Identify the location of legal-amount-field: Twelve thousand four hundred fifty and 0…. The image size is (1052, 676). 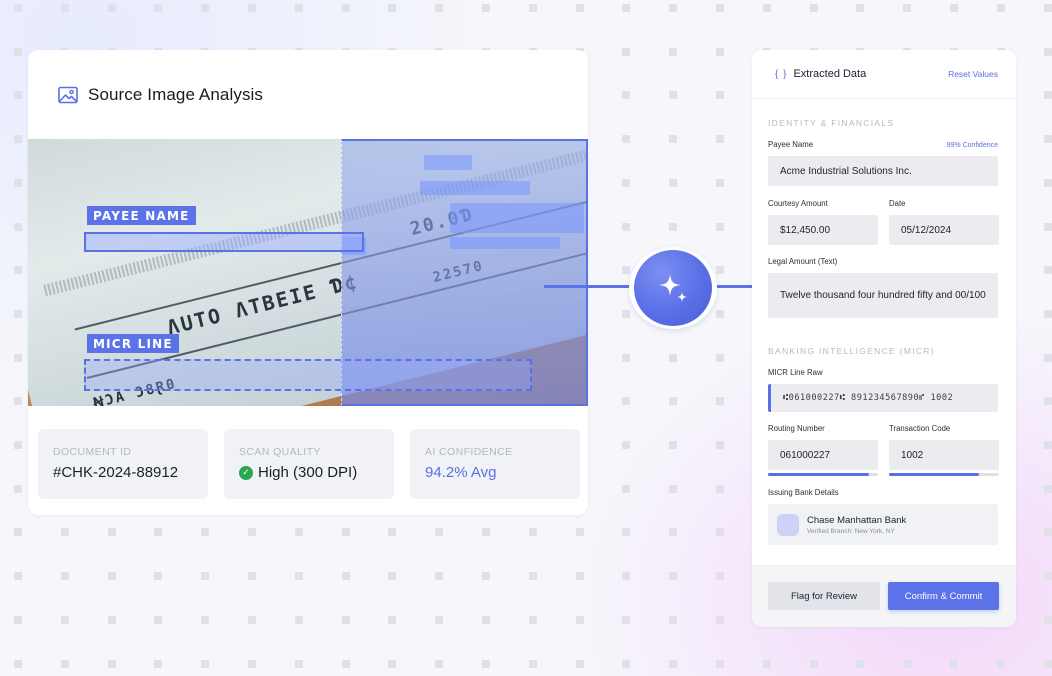
(883, 295).